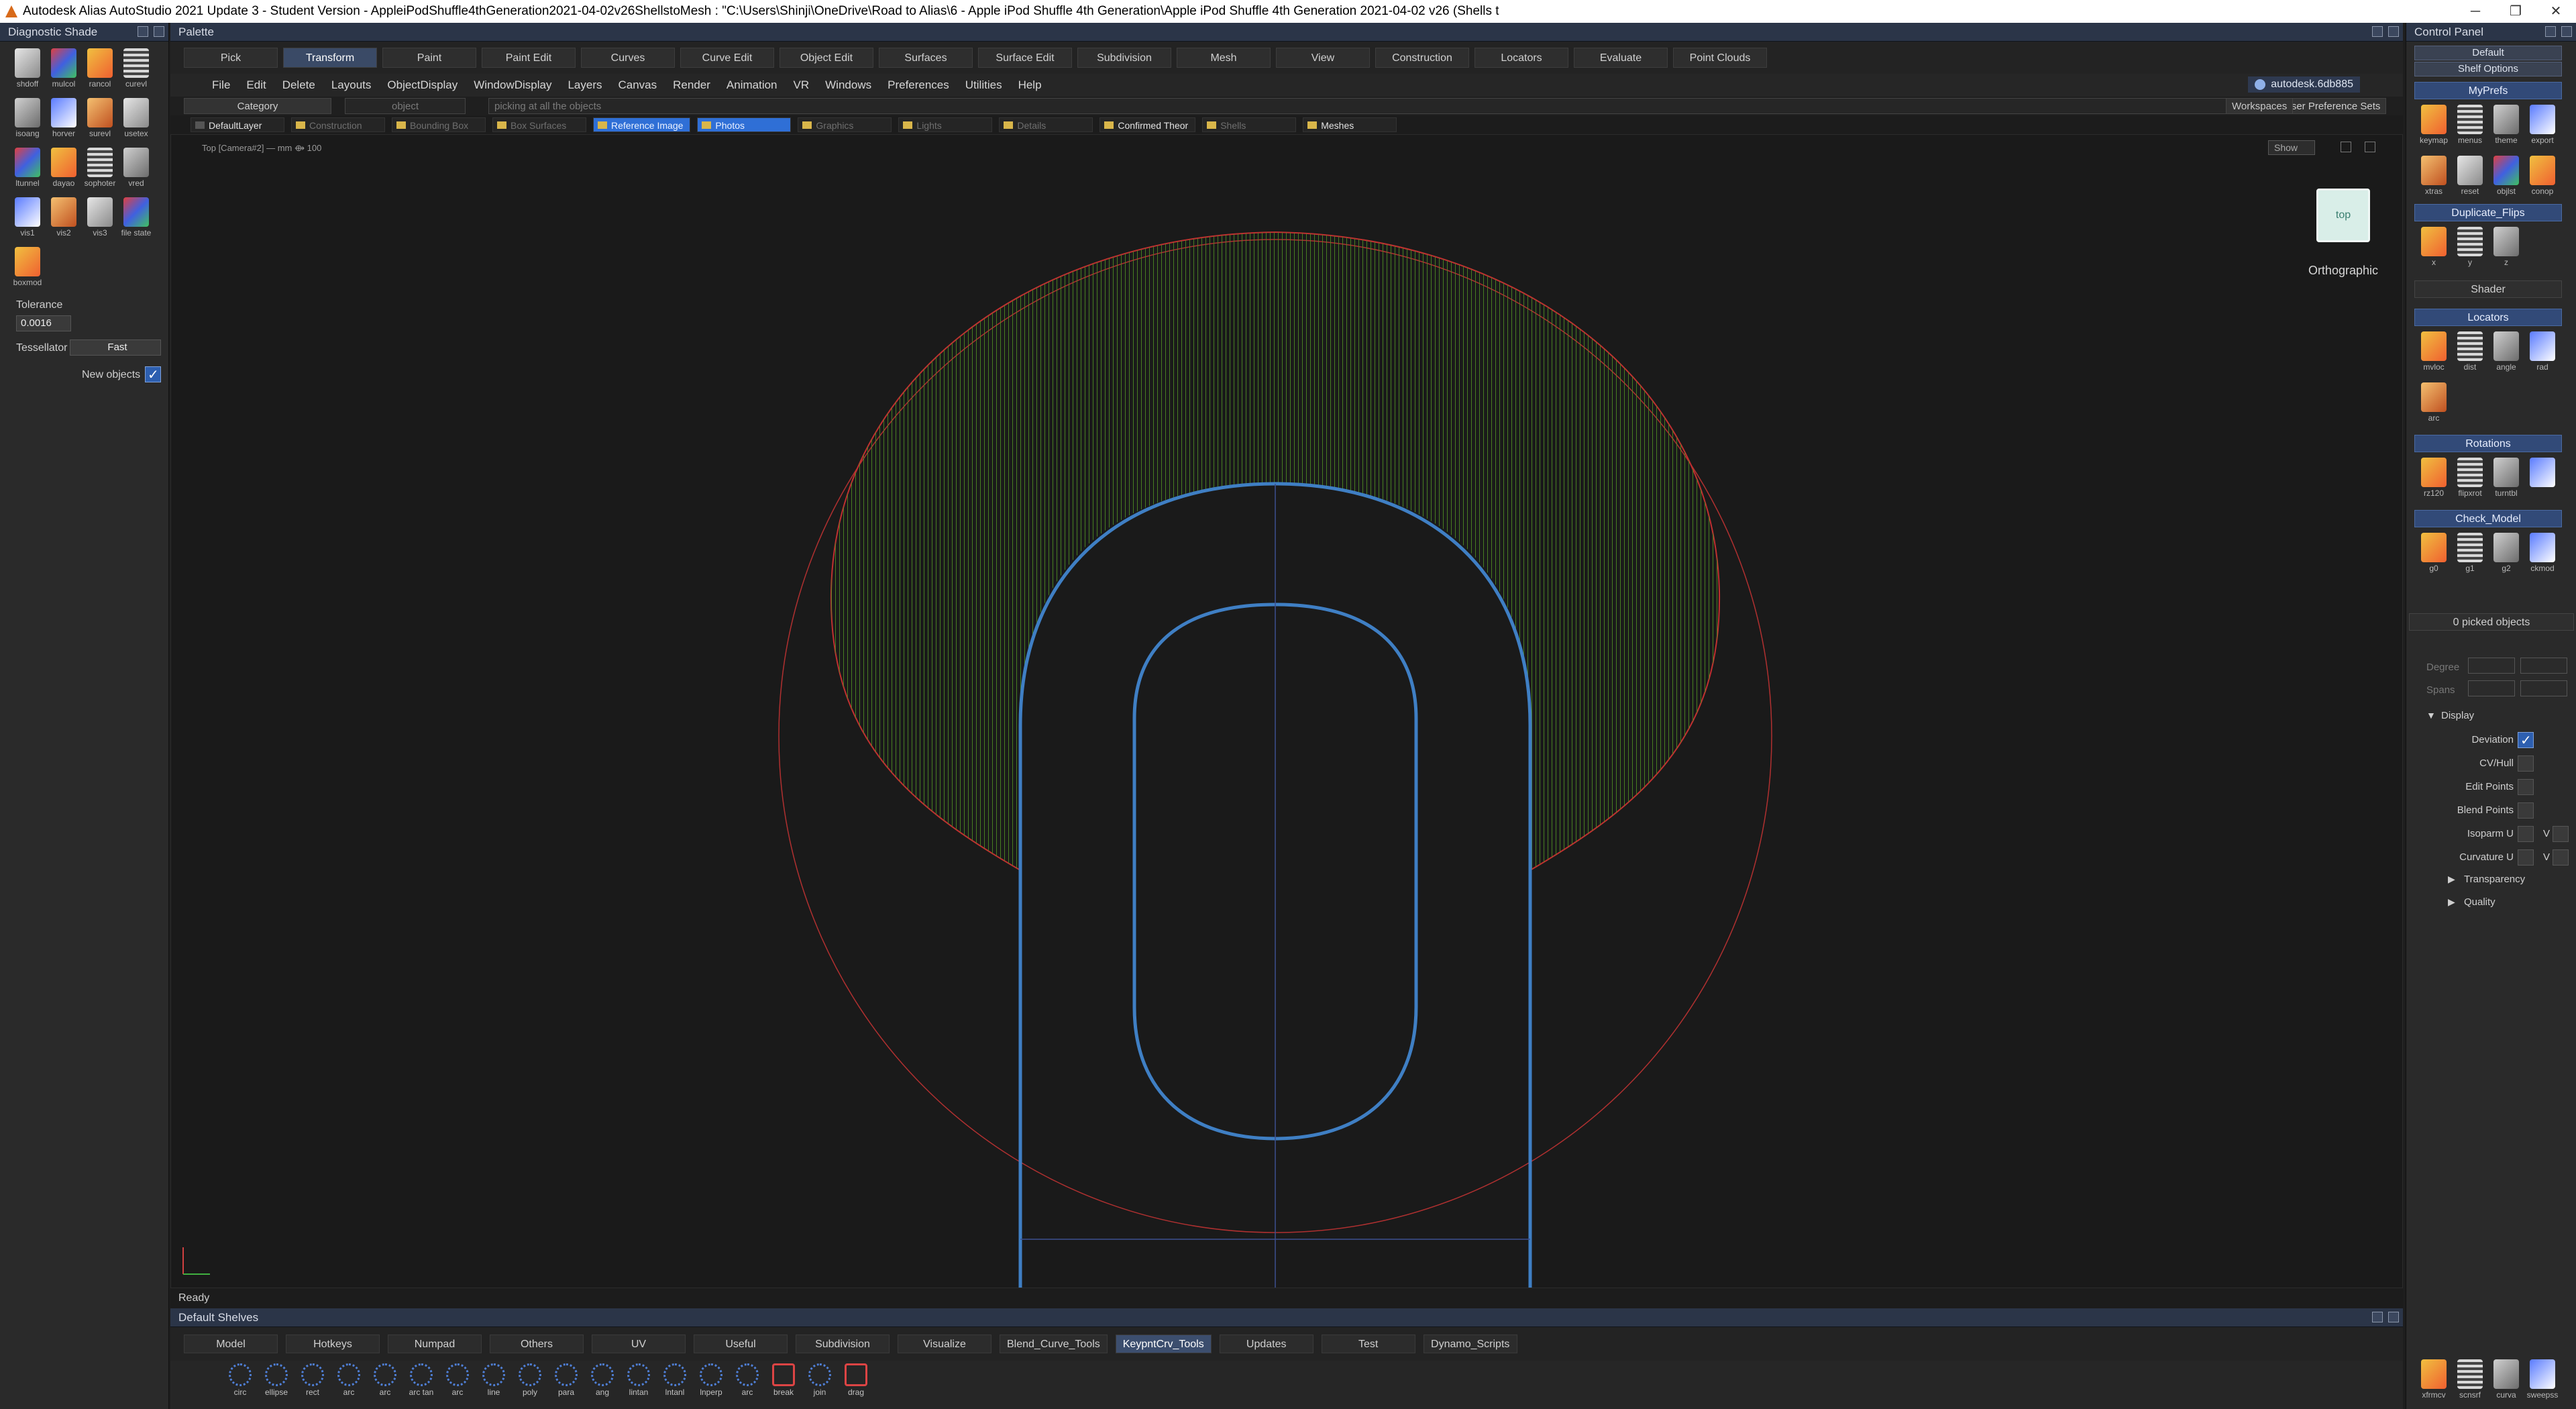  I want to click on shelf-tool-3: arc, so click(349, 1379).